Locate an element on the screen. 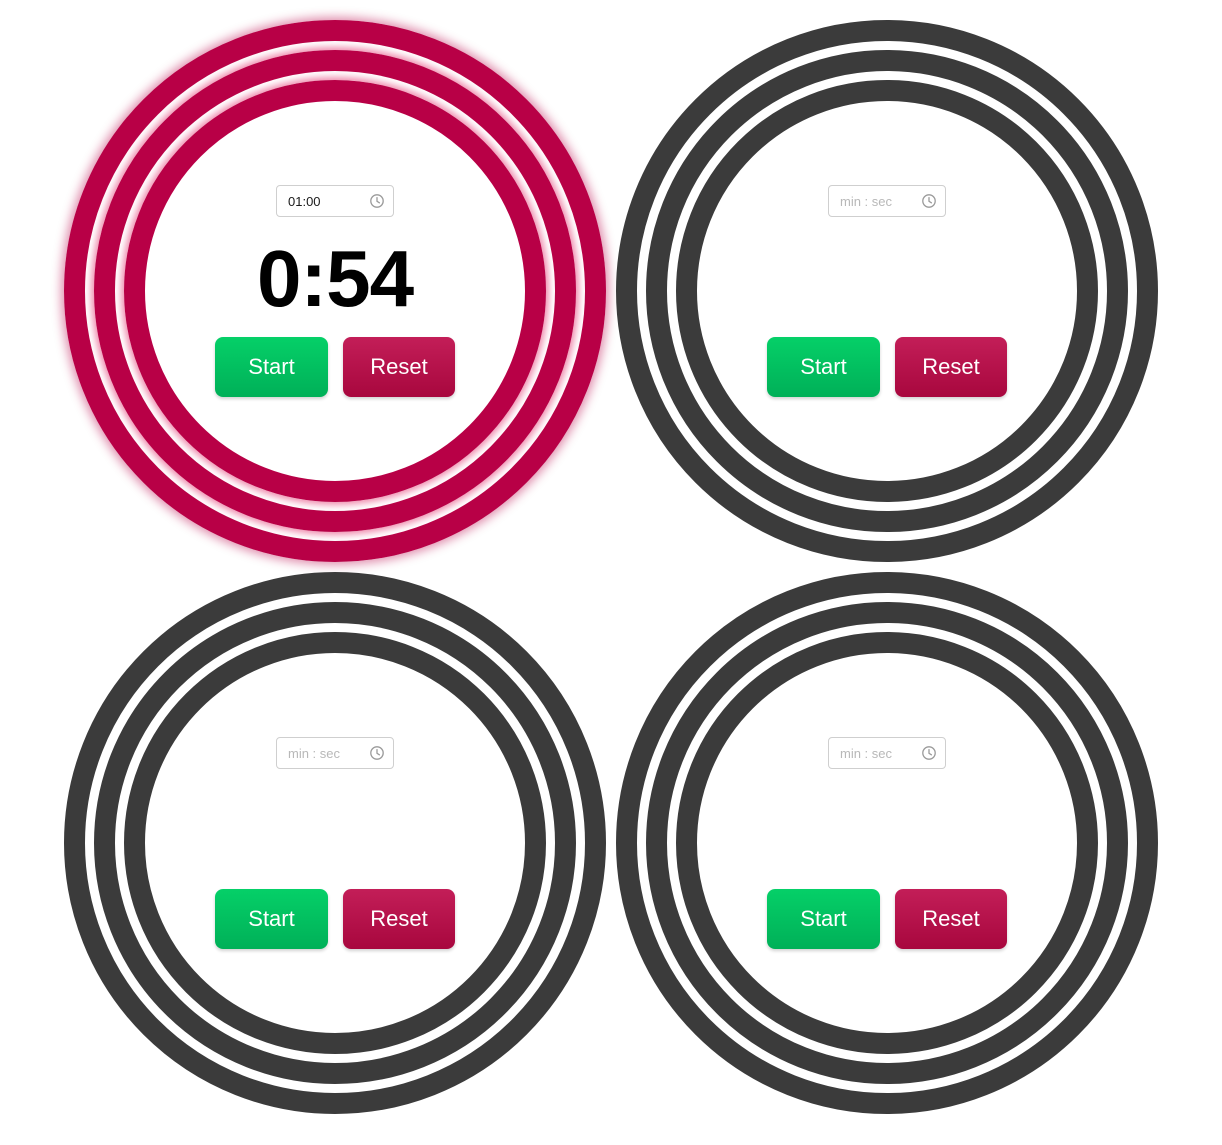 The image size is (1222, 1145). time-input: 01:00 is located at coordinates (335, 201).